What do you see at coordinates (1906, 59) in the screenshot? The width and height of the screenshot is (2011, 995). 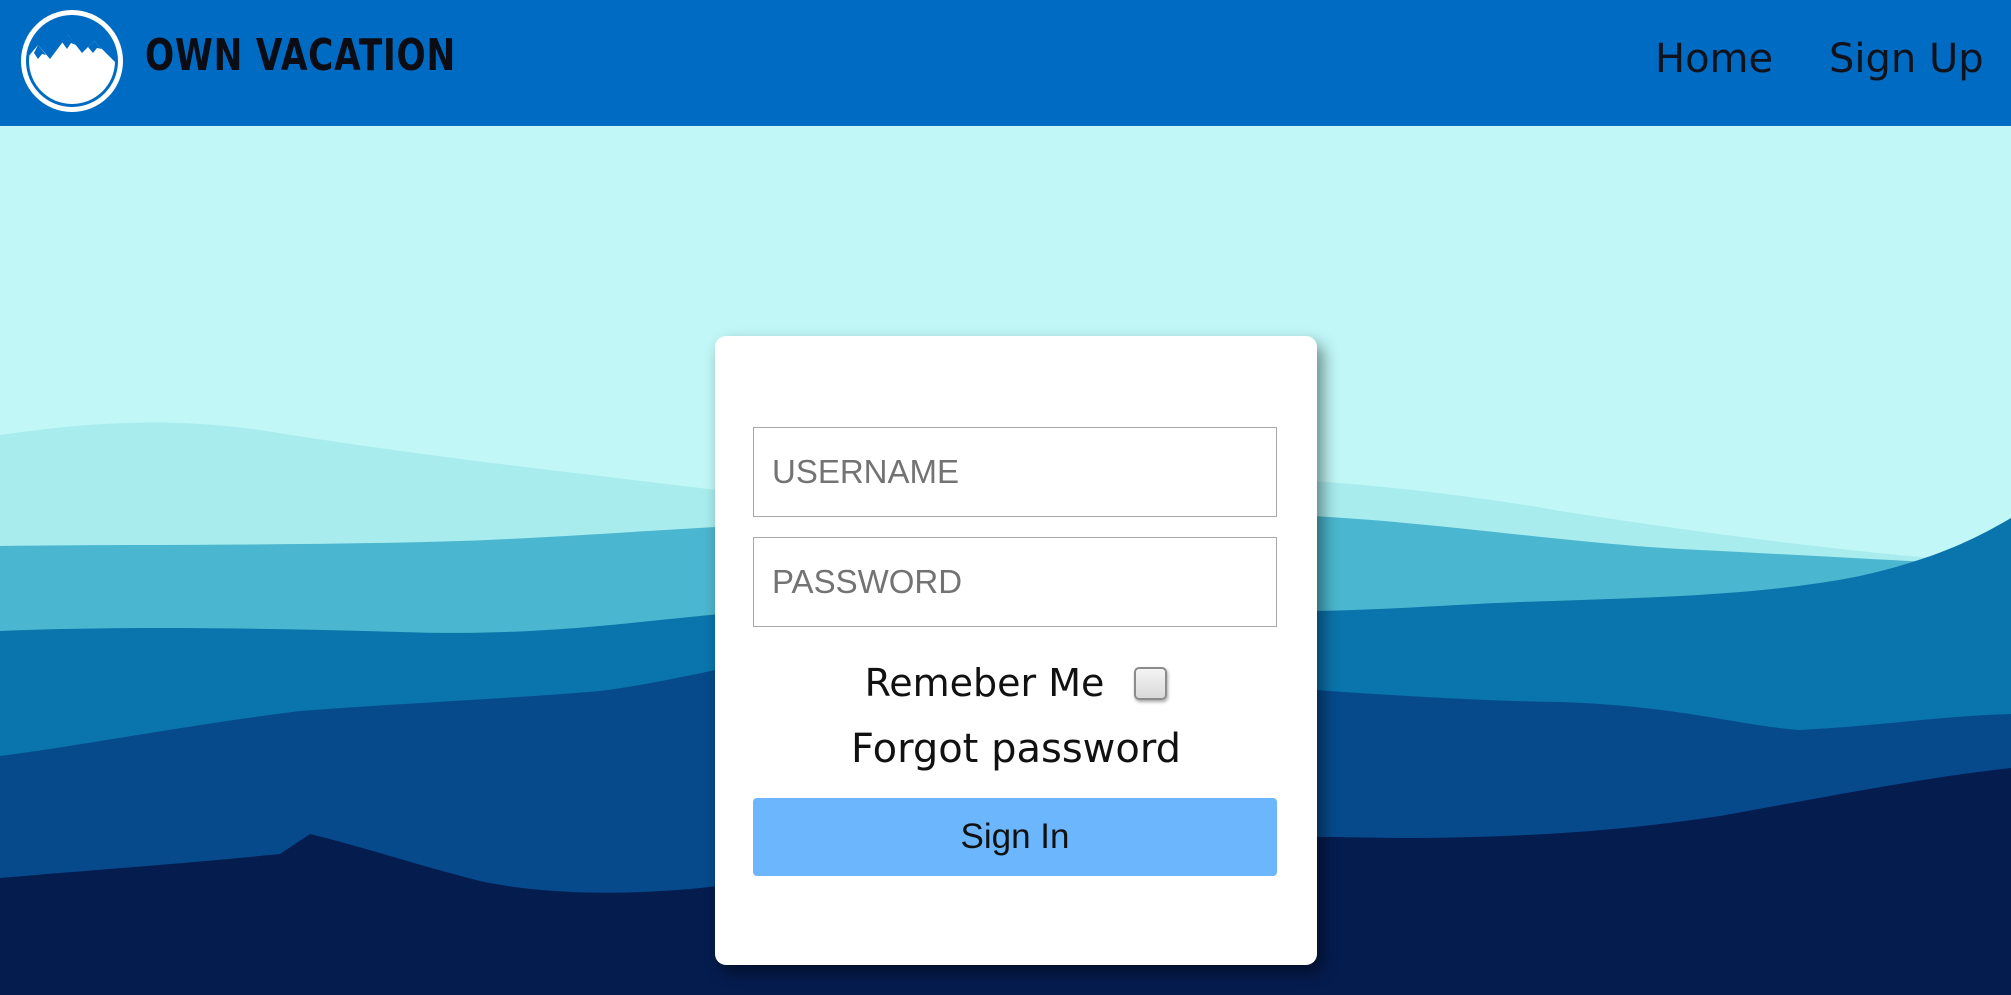 I see `nav-signup-link: Sign Up` at bounding box center [1906, 59].